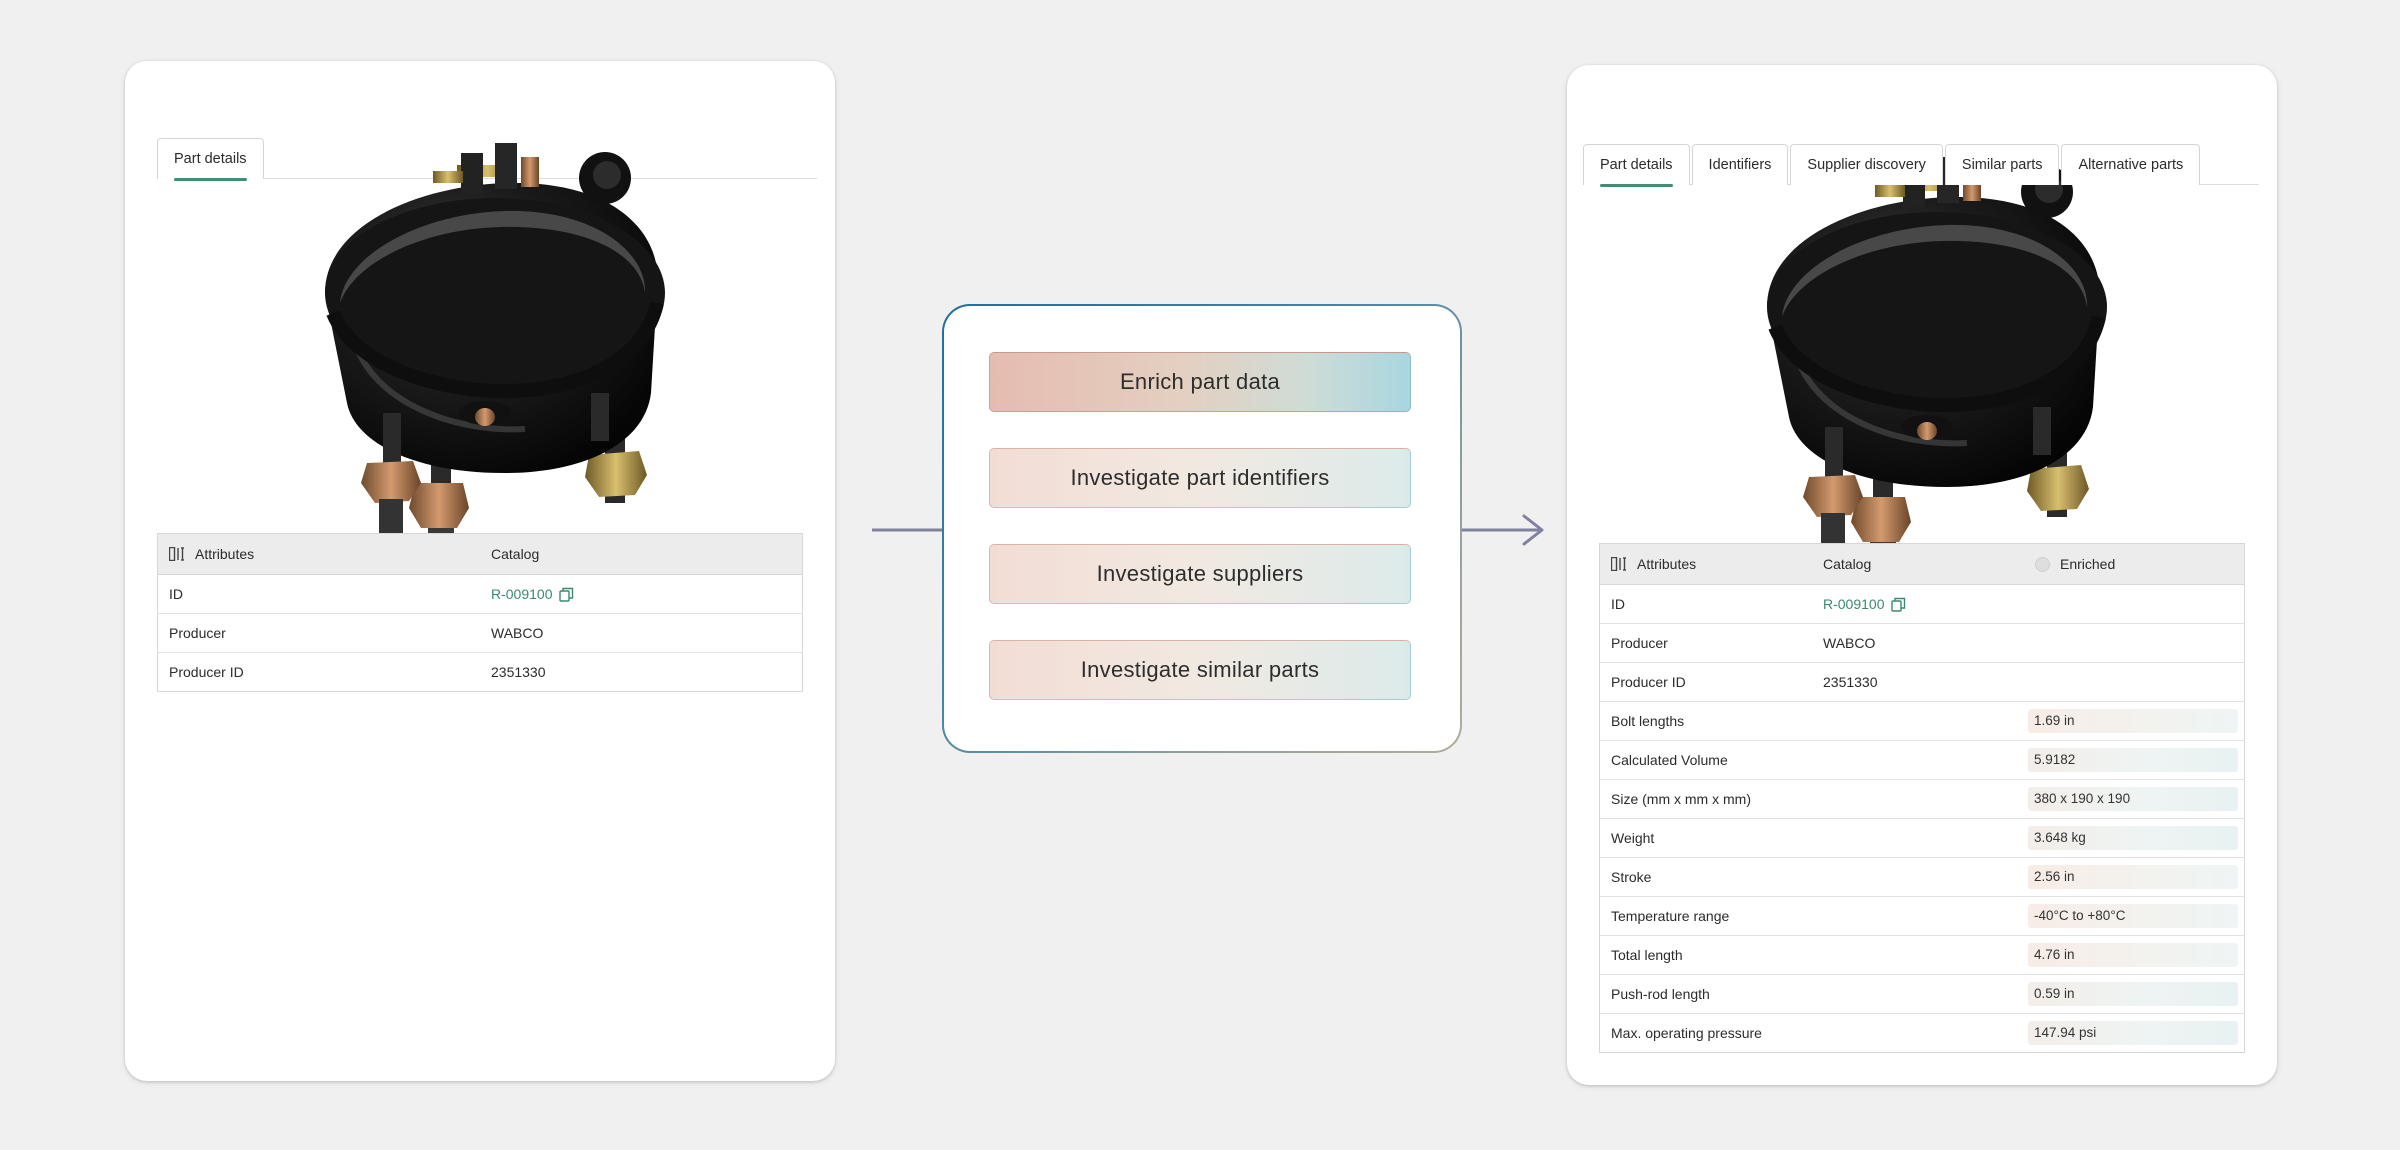  I want to click on row-label: Stroke, so click(1705, 877).